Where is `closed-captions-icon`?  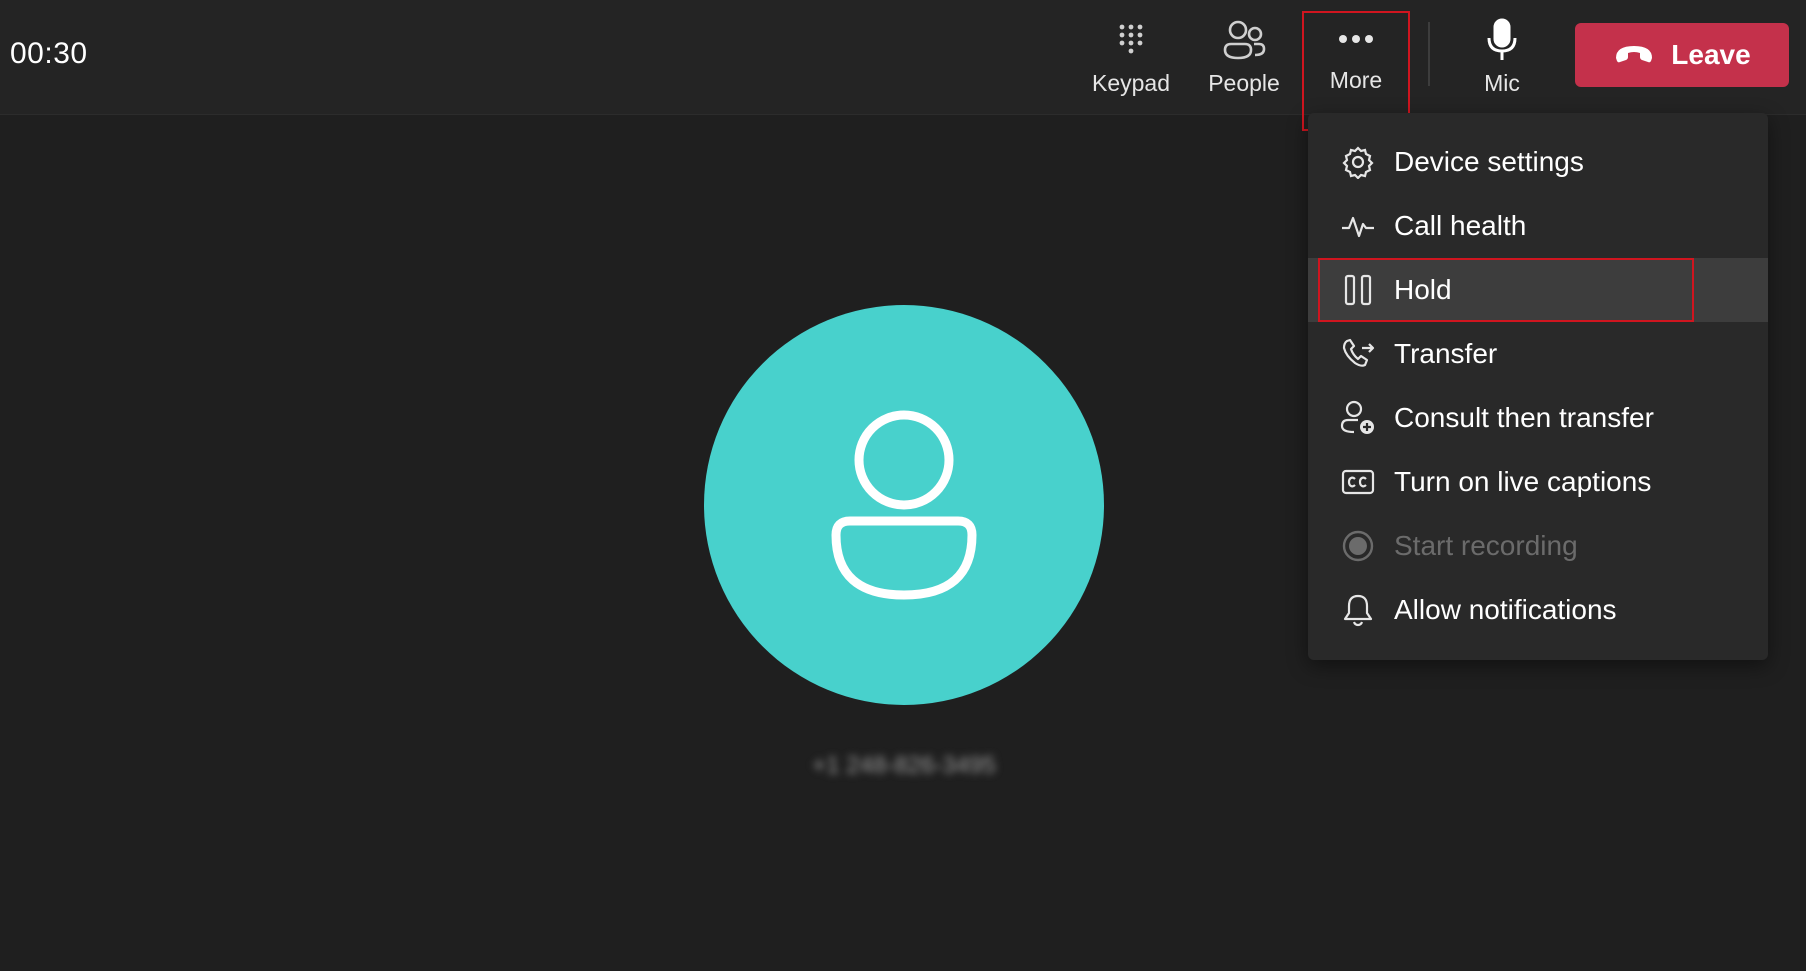
closed-captions-icon is located at coordinates (1358, 482).